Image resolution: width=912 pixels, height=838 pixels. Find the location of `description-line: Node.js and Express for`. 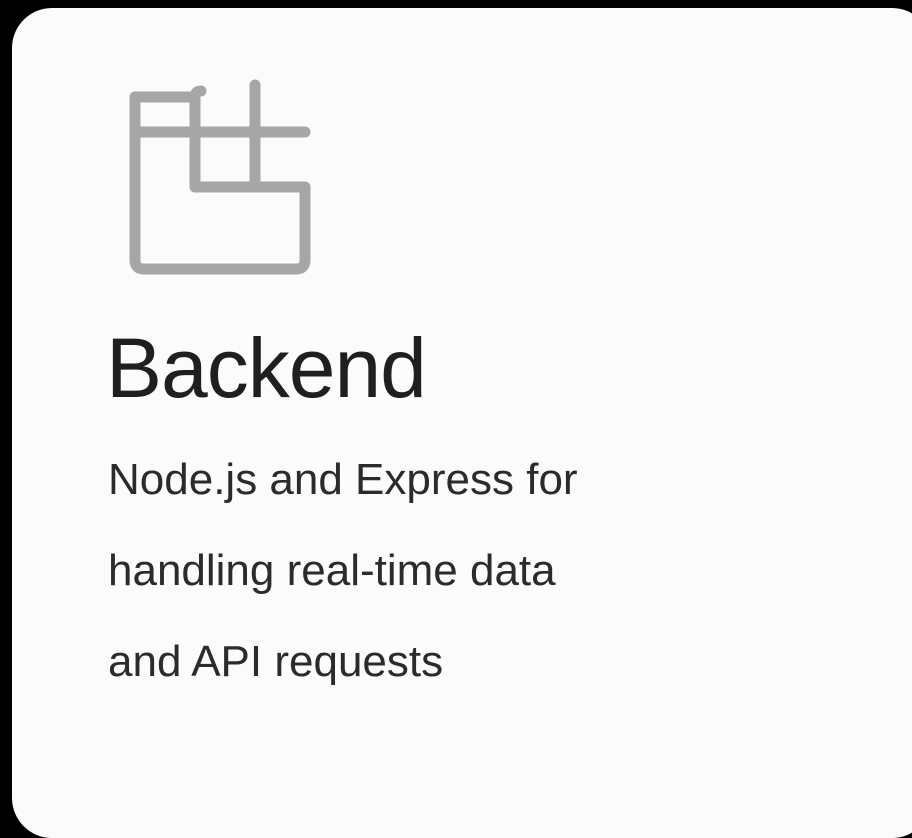

description-line: Node.js and Express for is located at coordinates (343, 479).